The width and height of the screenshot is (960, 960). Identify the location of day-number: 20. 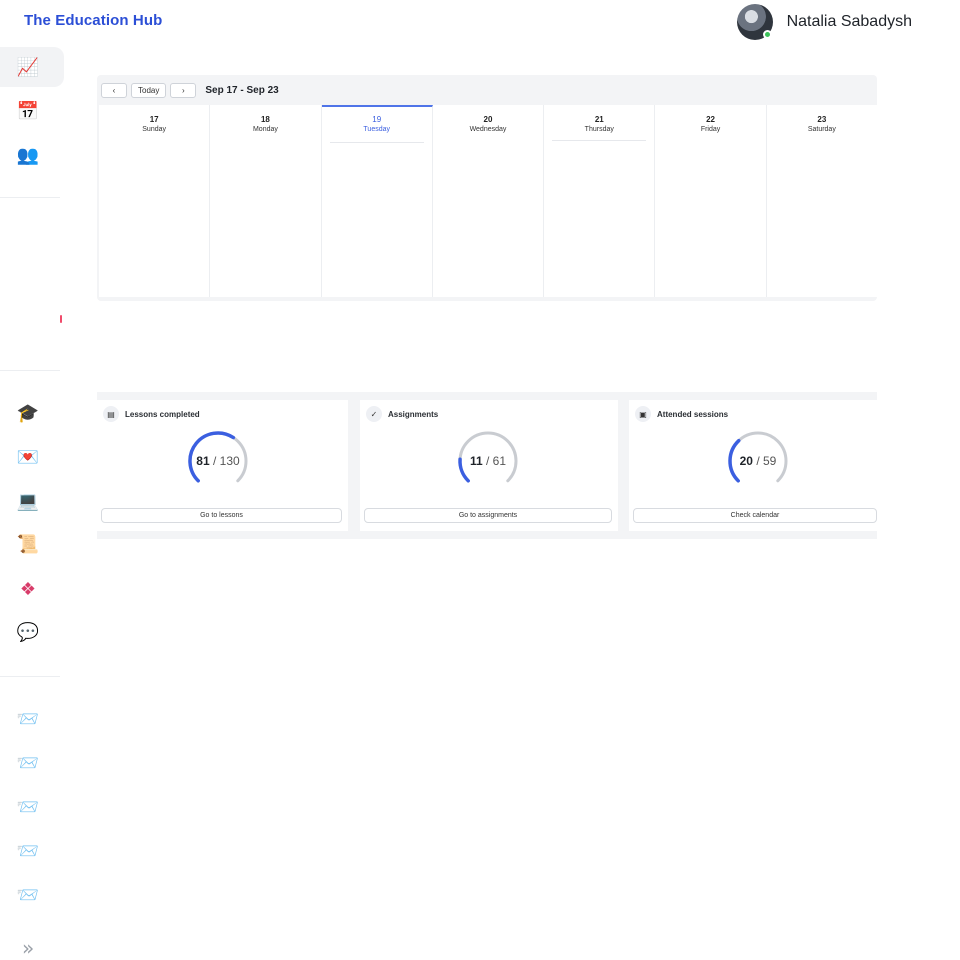
(488, 119).